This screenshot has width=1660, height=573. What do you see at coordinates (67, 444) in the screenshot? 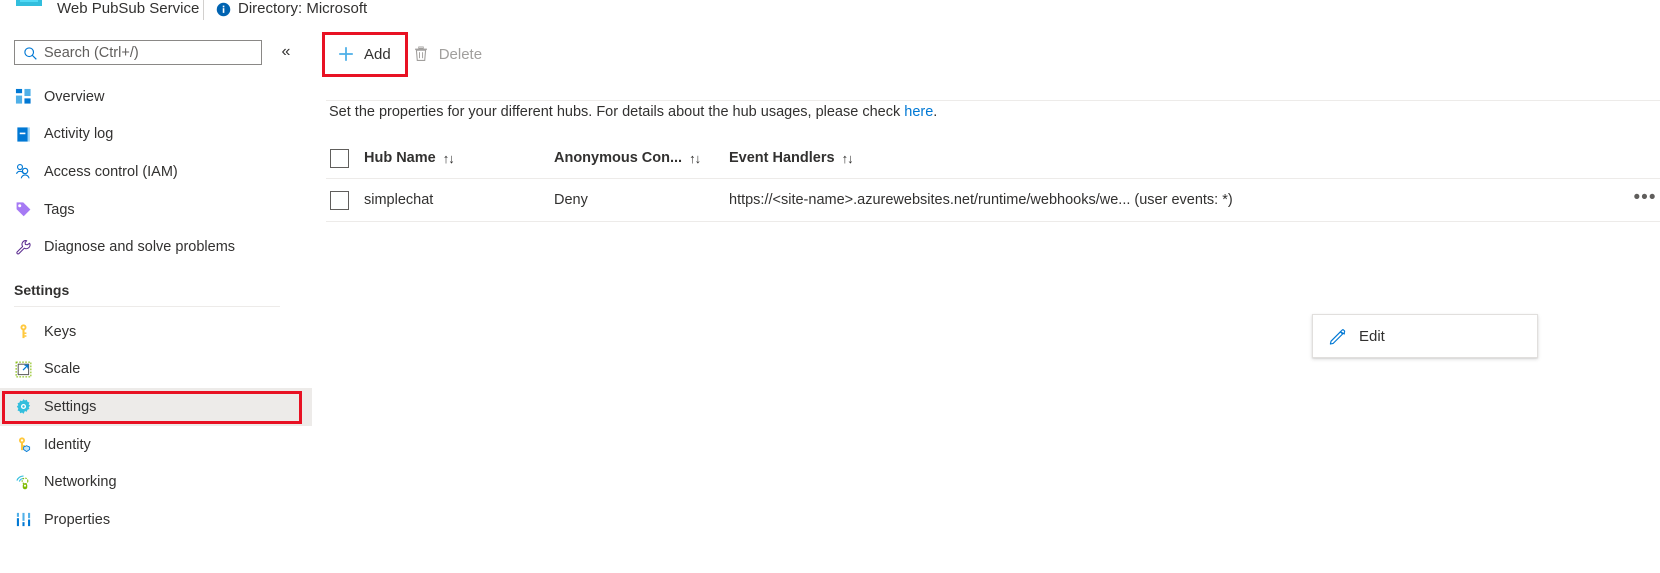
I see `sidebar-item-label: Identity` at bounding box center [67, 444].